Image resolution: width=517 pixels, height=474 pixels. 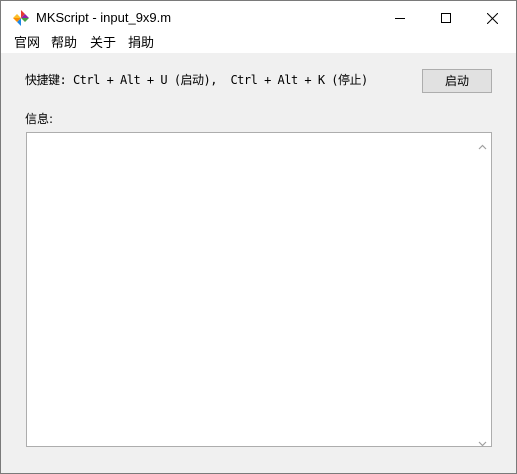 I want to click on menu-item-website: 官网, so click(x=27, y=44).